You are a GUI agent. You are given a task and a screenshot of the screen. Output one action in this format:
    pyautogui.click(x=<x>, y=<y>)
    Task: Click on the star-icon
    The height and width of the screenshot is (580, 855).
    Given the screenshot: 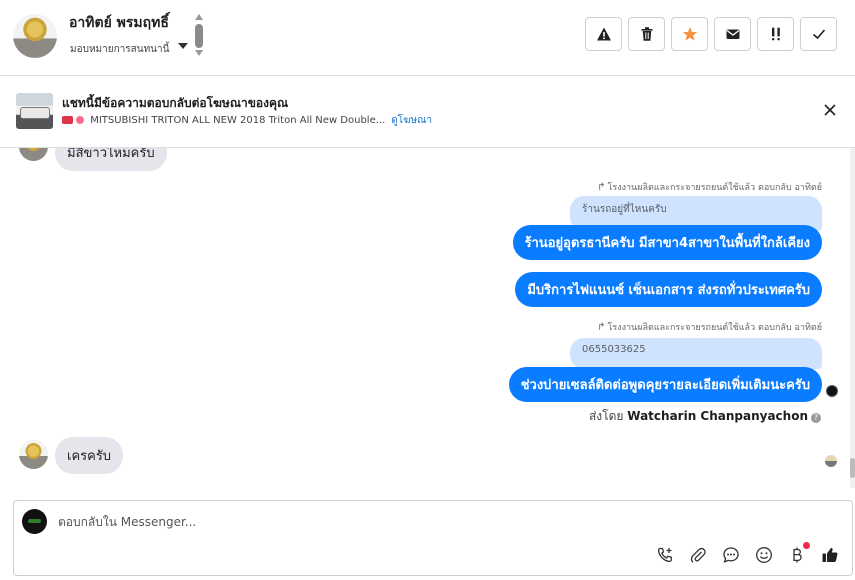 What is the action you would take?
    pyautogui.click(x=689, y=34)
    